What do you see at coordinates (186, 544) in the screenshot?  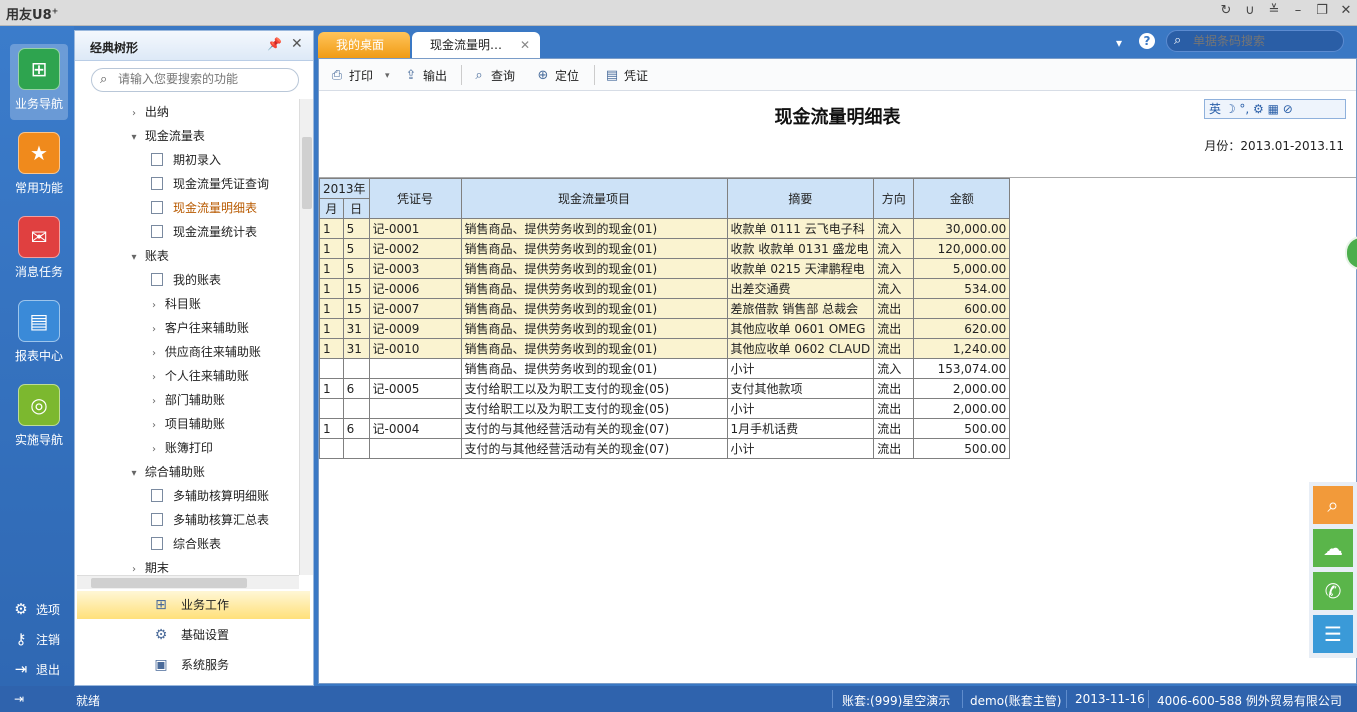 I see `tree-node: 综合账表` at bounding box center [186, 544].